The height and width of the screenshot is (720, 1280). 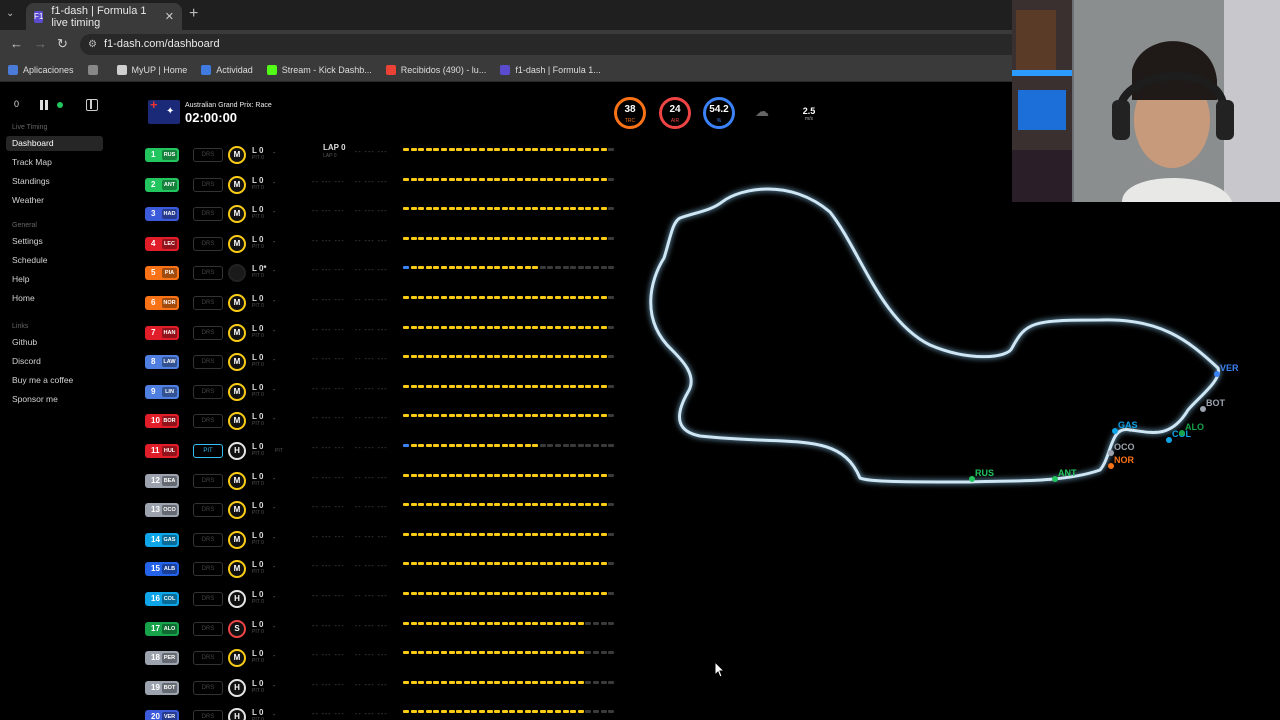 I want to click on driver-row: 13 OCO DRS M L 0 PIT 0 - -- --- --- -- --- ---, so click(x=385, y=509).